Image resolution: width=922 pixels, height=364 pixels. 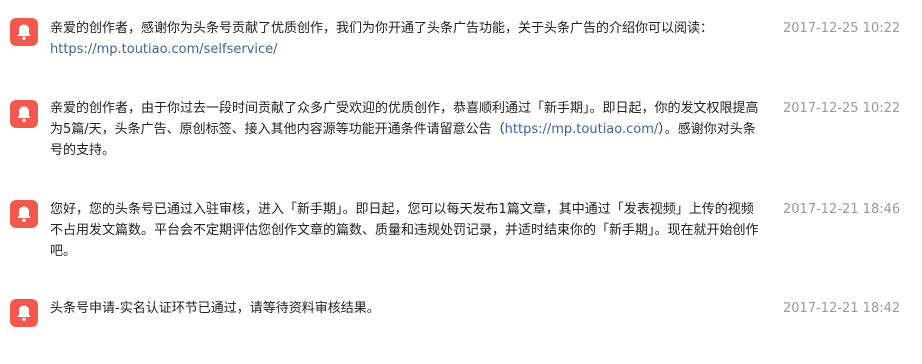 I want to click on message-text: 头条号申请-实名认证环节已通过，请等待资料审核结果。, so click(x=406, y=308).